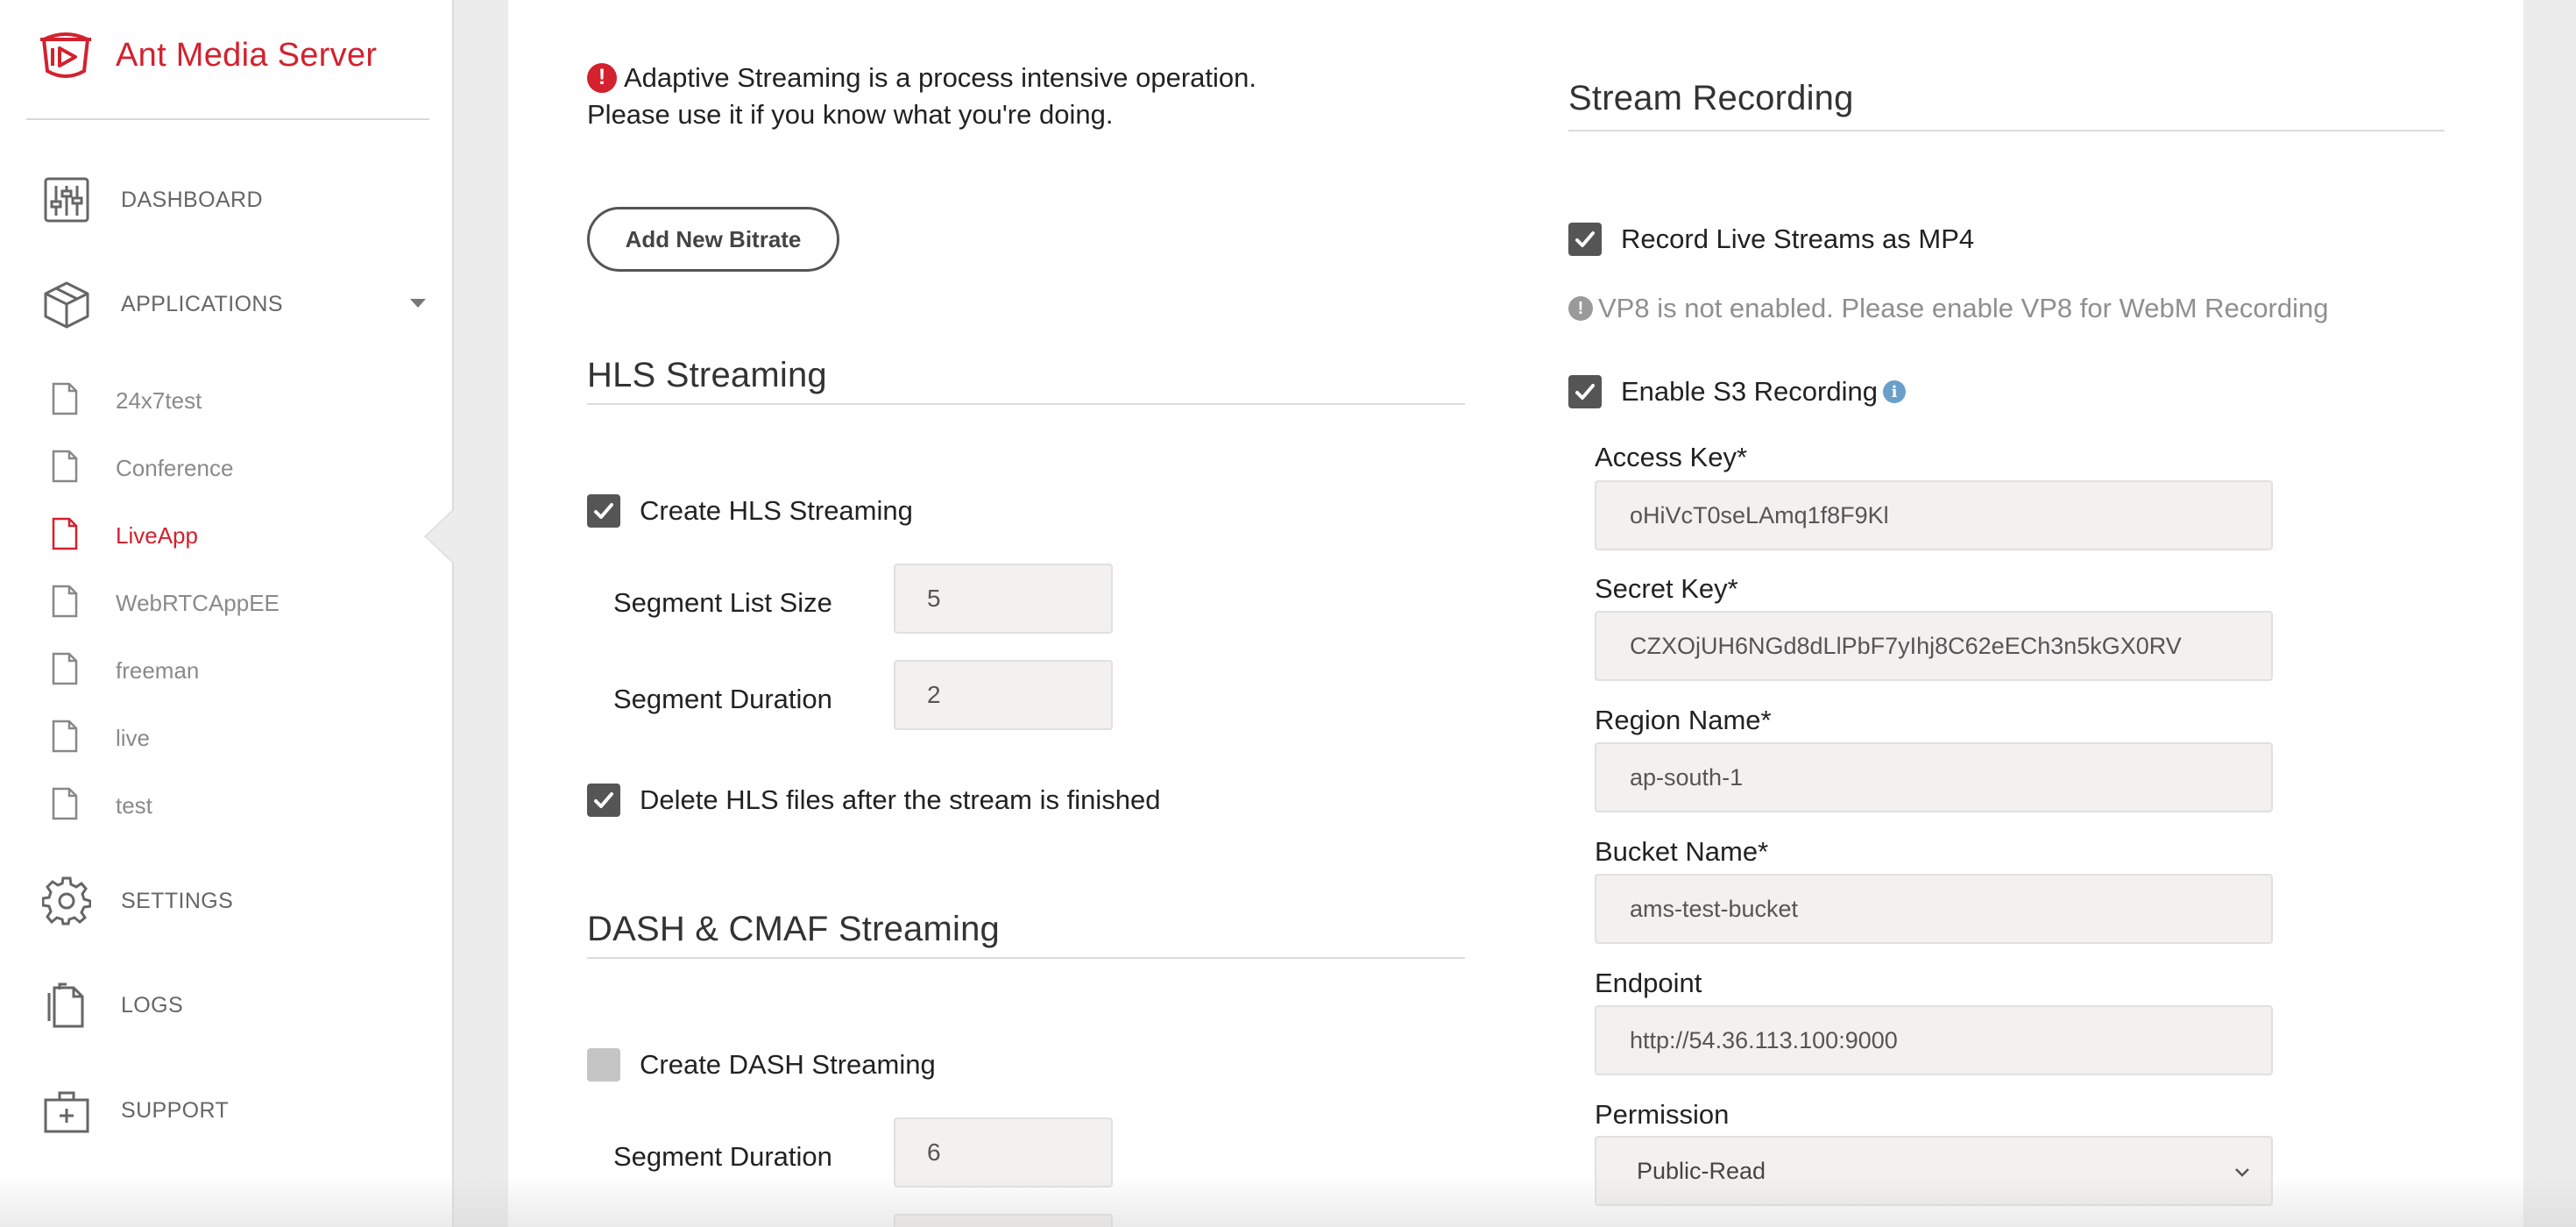 The image size is (2576, 1227). Describe the element at coordinates (1671, 457) in the screenshot. I see `access-key-label: Access Key*` at that location.